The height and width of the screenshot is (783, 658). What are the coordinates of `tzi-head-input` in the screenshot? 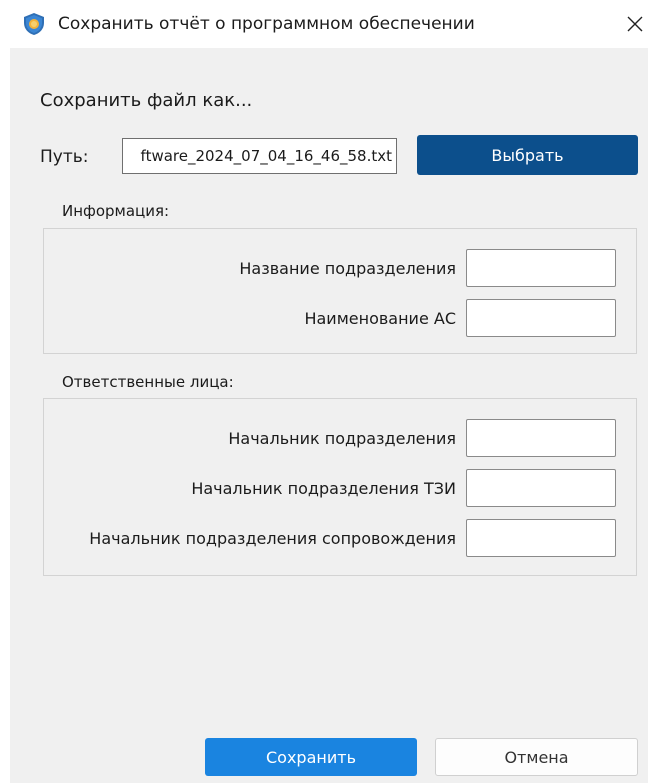 It's located at (541, 488).